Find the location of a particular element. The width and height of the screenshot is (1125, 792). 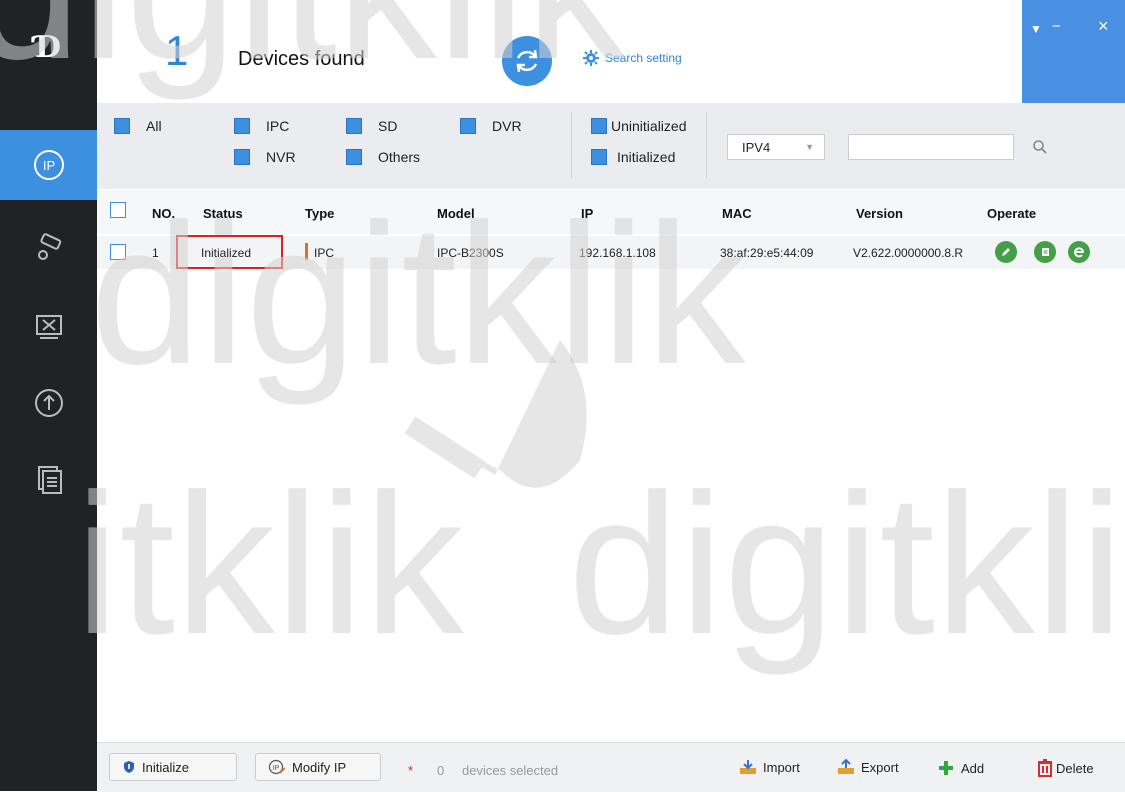

sidebar: Ɗ IP is located at coordinates (48, 395).